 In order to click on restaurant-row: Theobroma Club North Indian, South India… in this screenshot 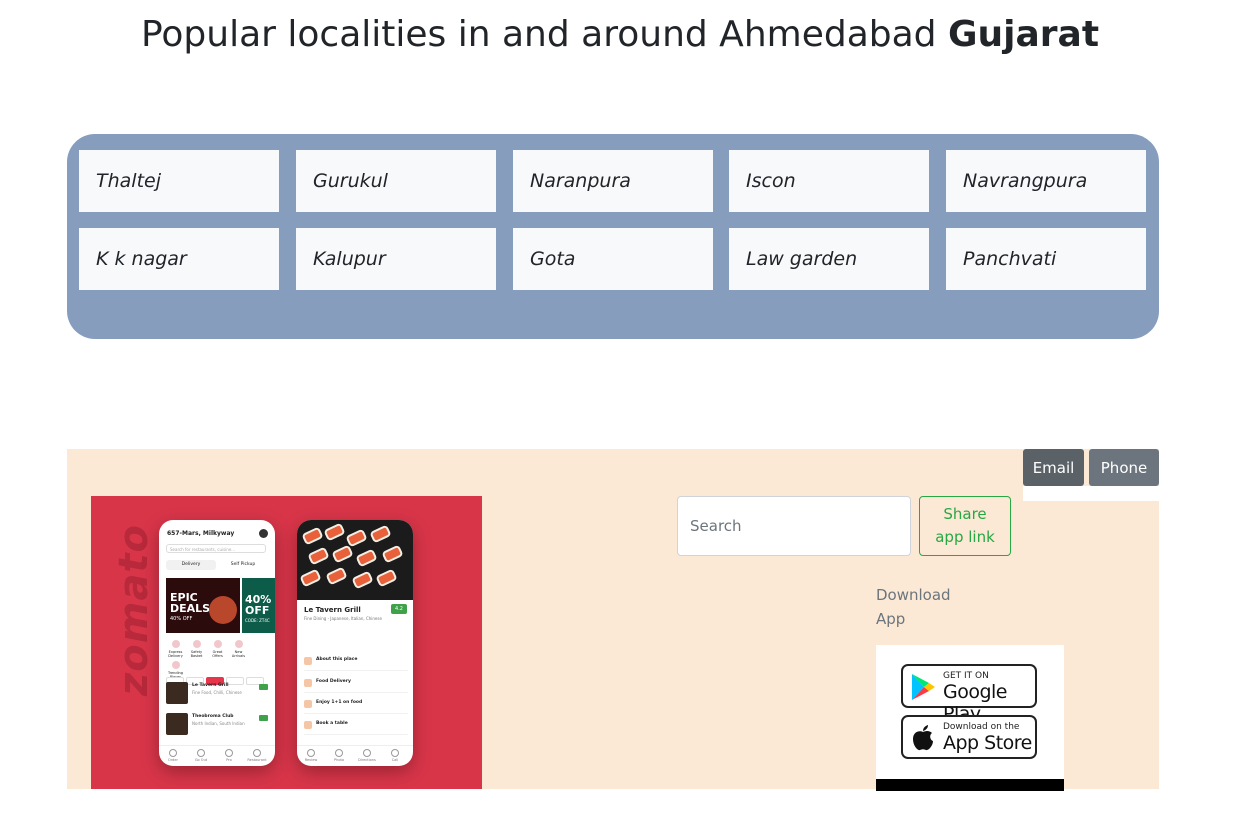, I will do `click(218, 725)`.